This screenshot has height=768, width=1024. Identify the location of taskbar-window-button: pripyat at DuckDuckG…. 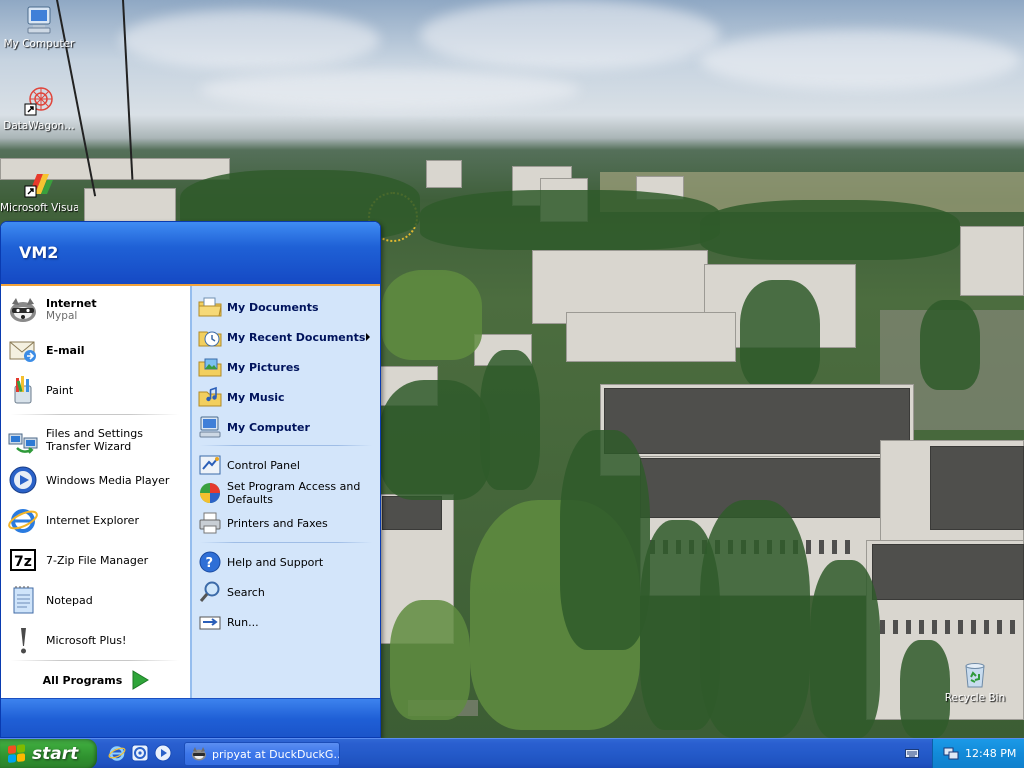
(262, 754).